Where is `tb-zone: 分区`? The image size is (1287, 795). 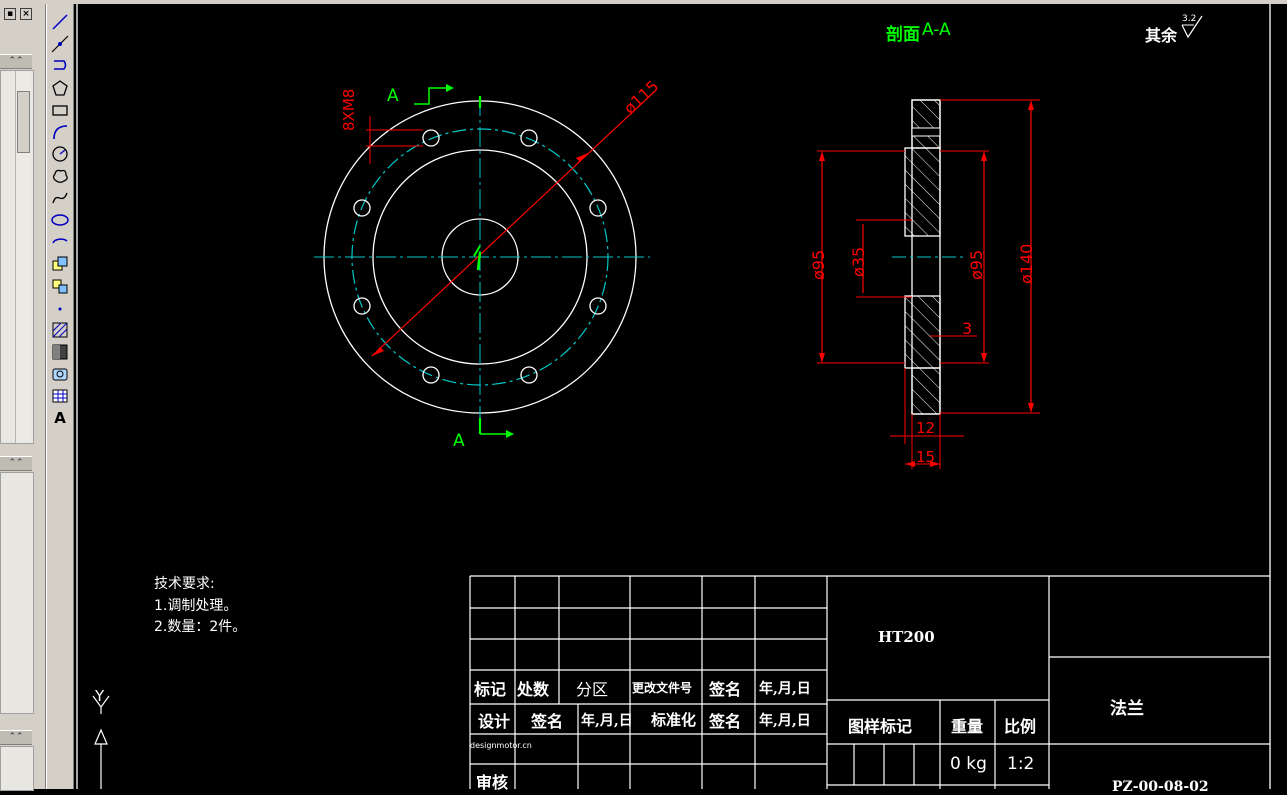
tb-zone: 分区 is located at coordinates (592, 689).